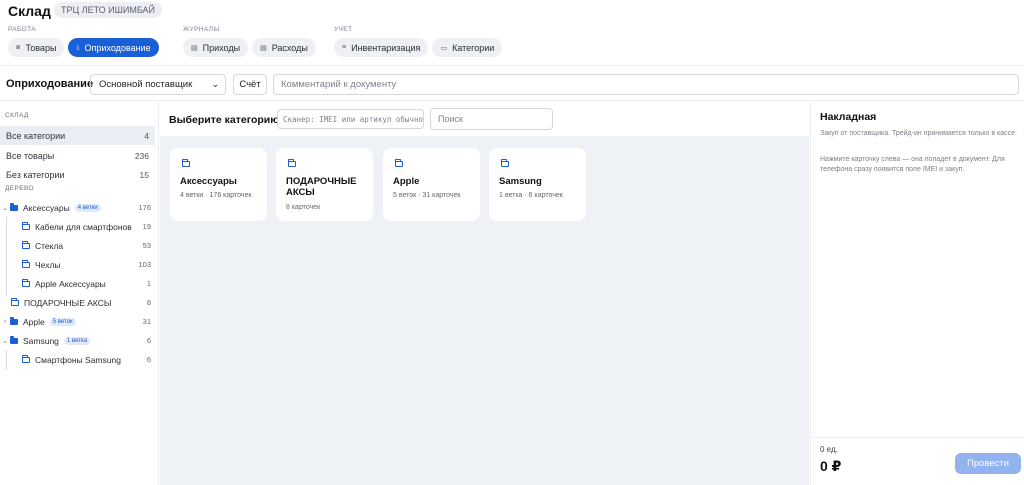 The image size is (1024, 485). I want to click on nav-categories-button: ▭ Категории, so click(467, 47).